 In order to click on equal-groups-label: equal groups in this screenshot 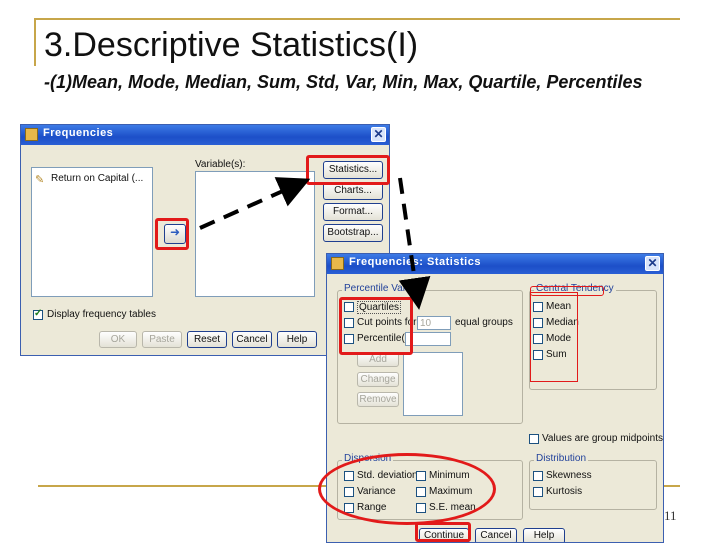, I will do `click(484, 322)`.